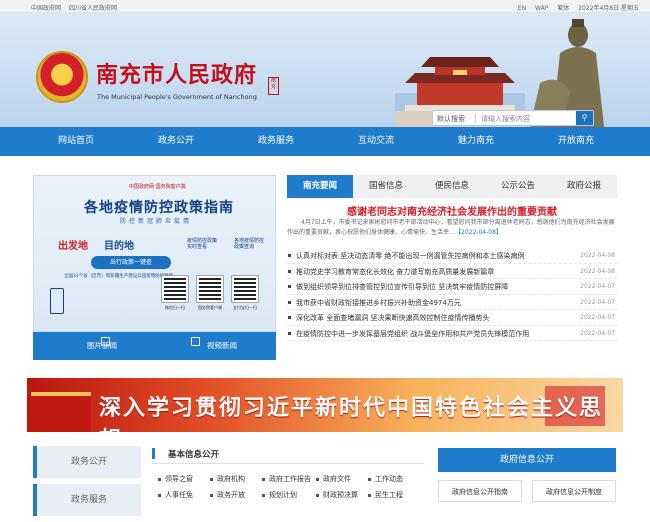  What do you see at coordinates (76, 141) in the screenshot?
I see `nav-home: 网站首页` at bounding box center [76, 141].